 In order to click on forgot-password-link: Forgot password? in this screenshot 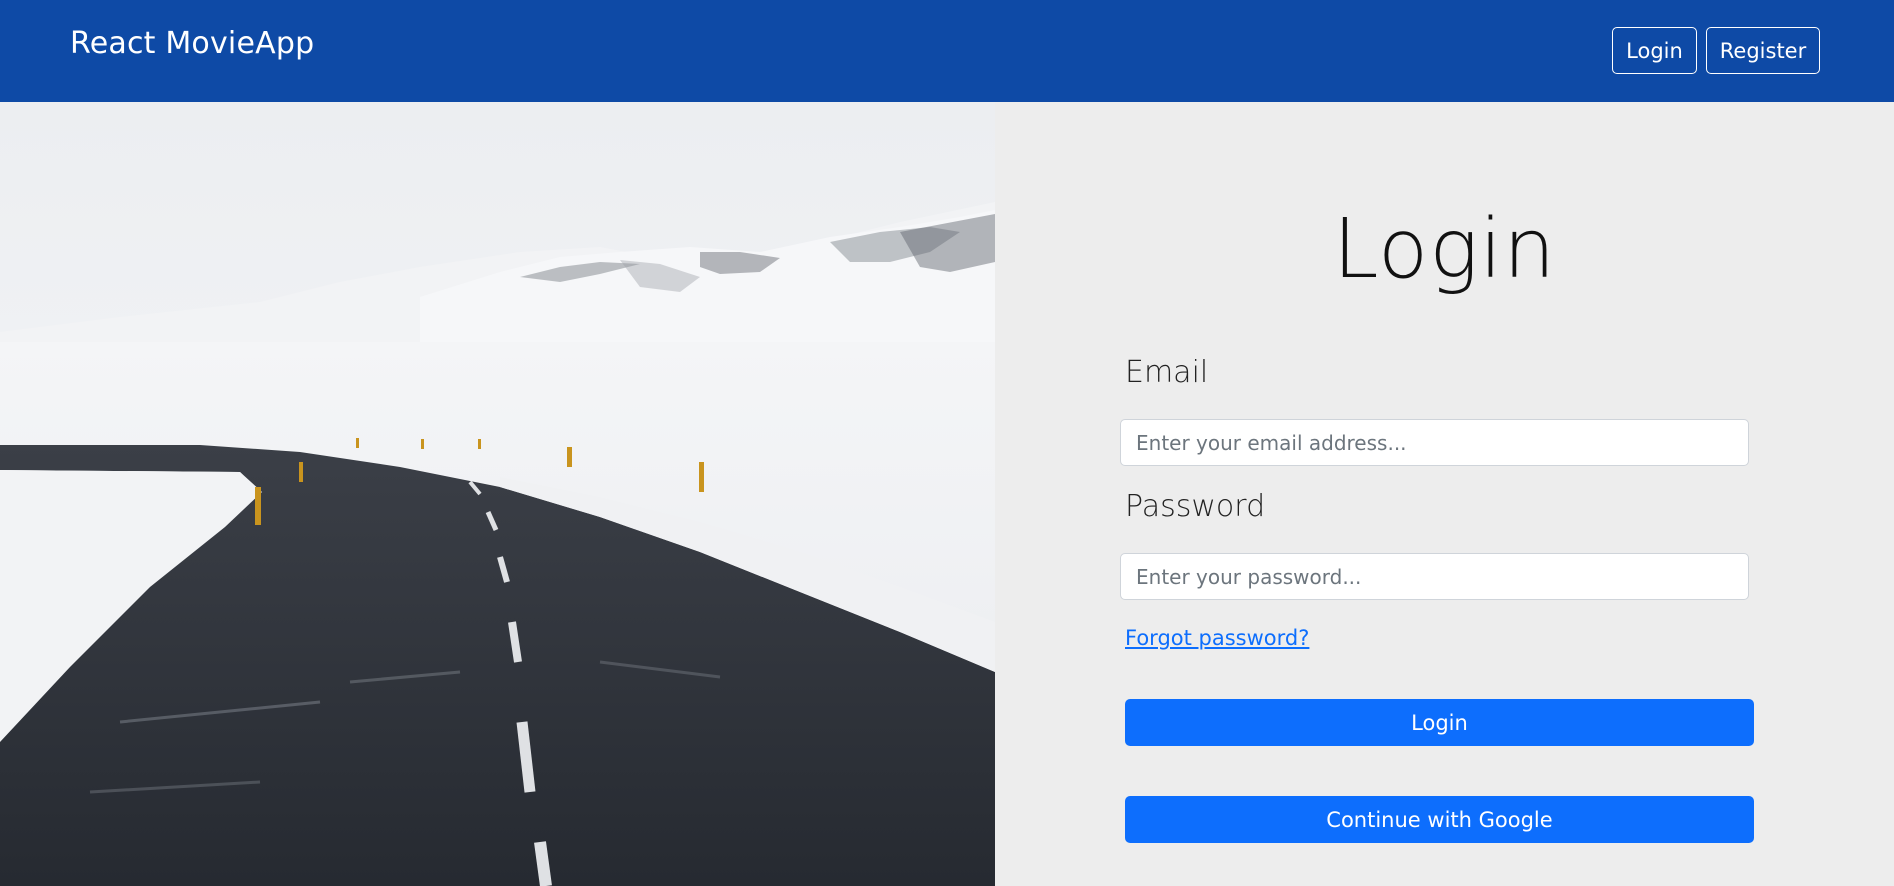, I will do `click(1217, 638)`.